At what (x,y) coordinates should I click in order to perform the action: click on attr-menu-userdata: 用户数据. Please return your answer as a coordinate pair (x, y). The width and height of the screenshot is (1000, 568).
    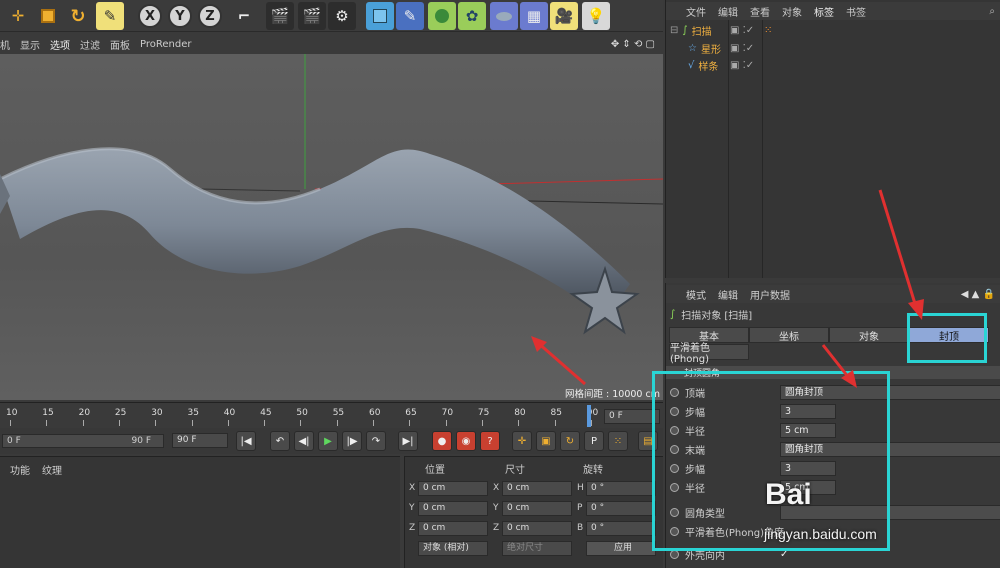
    Looking at the image, I should click on (770, 294).